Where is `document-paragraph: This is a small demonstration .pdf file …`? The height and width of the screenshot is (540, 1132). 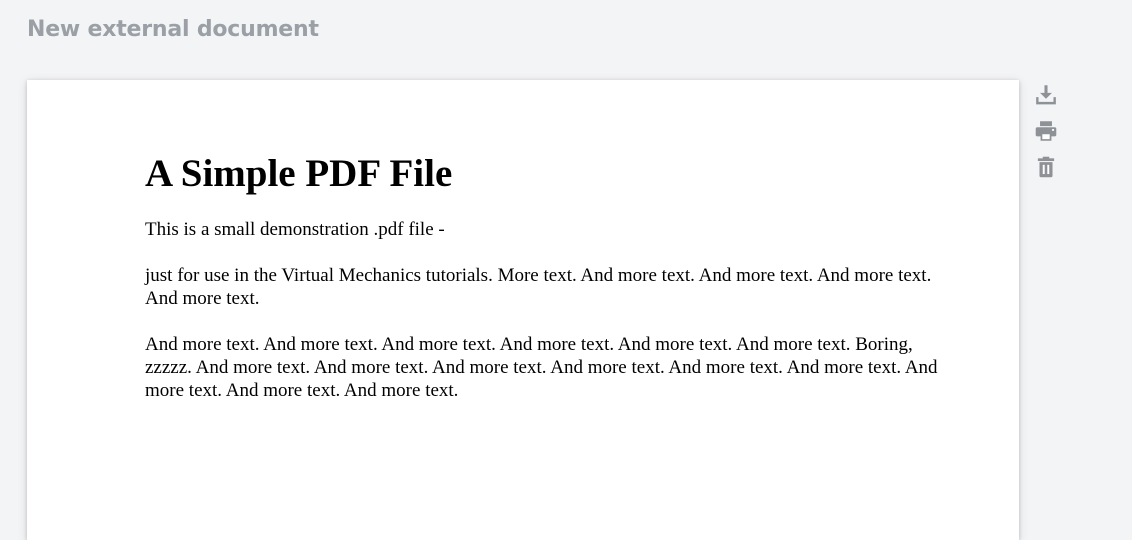 document-paragraph: This is a small demonstration .pdf file … is located at coordinates (295, 229).